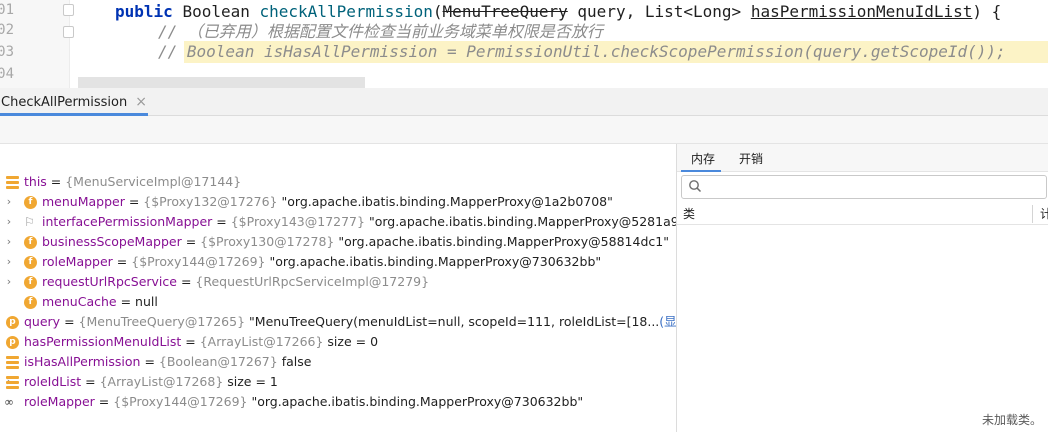 This screenshot has width=1048, height=432. I want to click on variable-ref: {ArrayList@17268}, so click(161, 381).